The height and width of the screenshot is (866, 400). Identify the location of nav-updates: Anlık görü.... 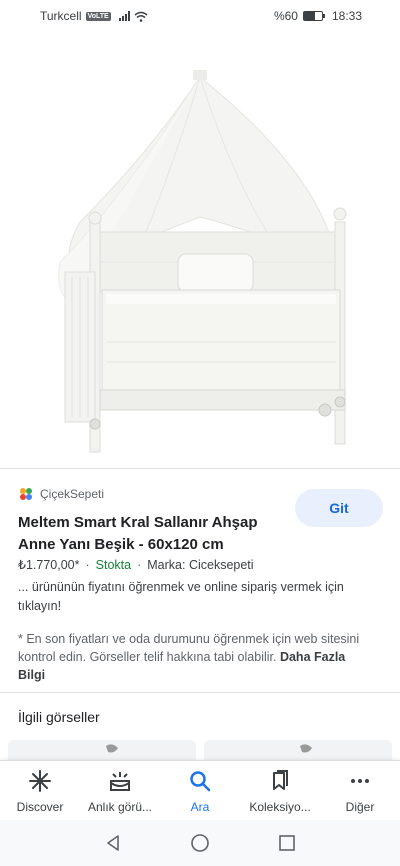
(120, 790).